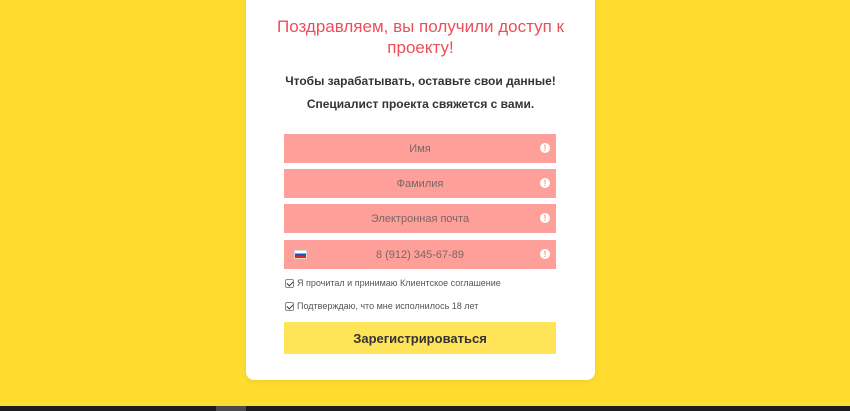  I want to click on last-name-field: !, so click(420, 183).